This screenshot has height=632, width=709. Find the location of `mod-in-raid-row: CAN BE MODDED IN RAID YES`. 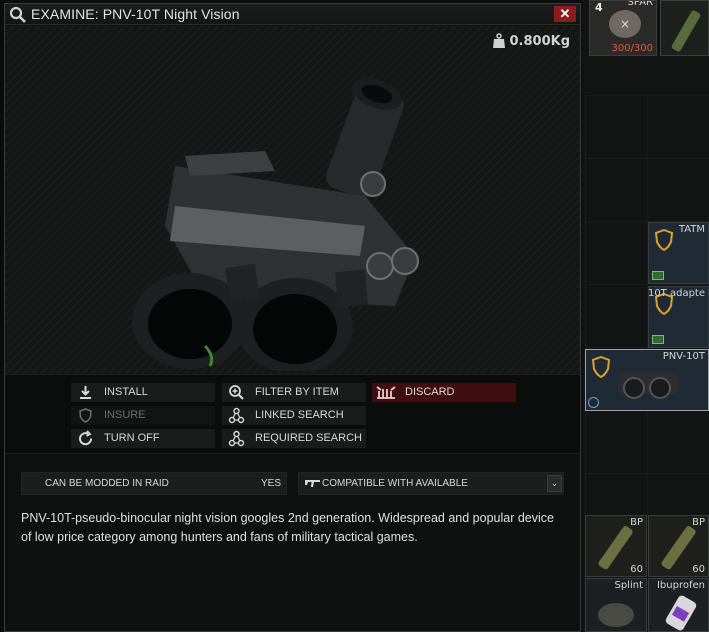

mod-in-raid-row: CAN BE MODDED IN RAID YES is located at coordinates (154, 483).